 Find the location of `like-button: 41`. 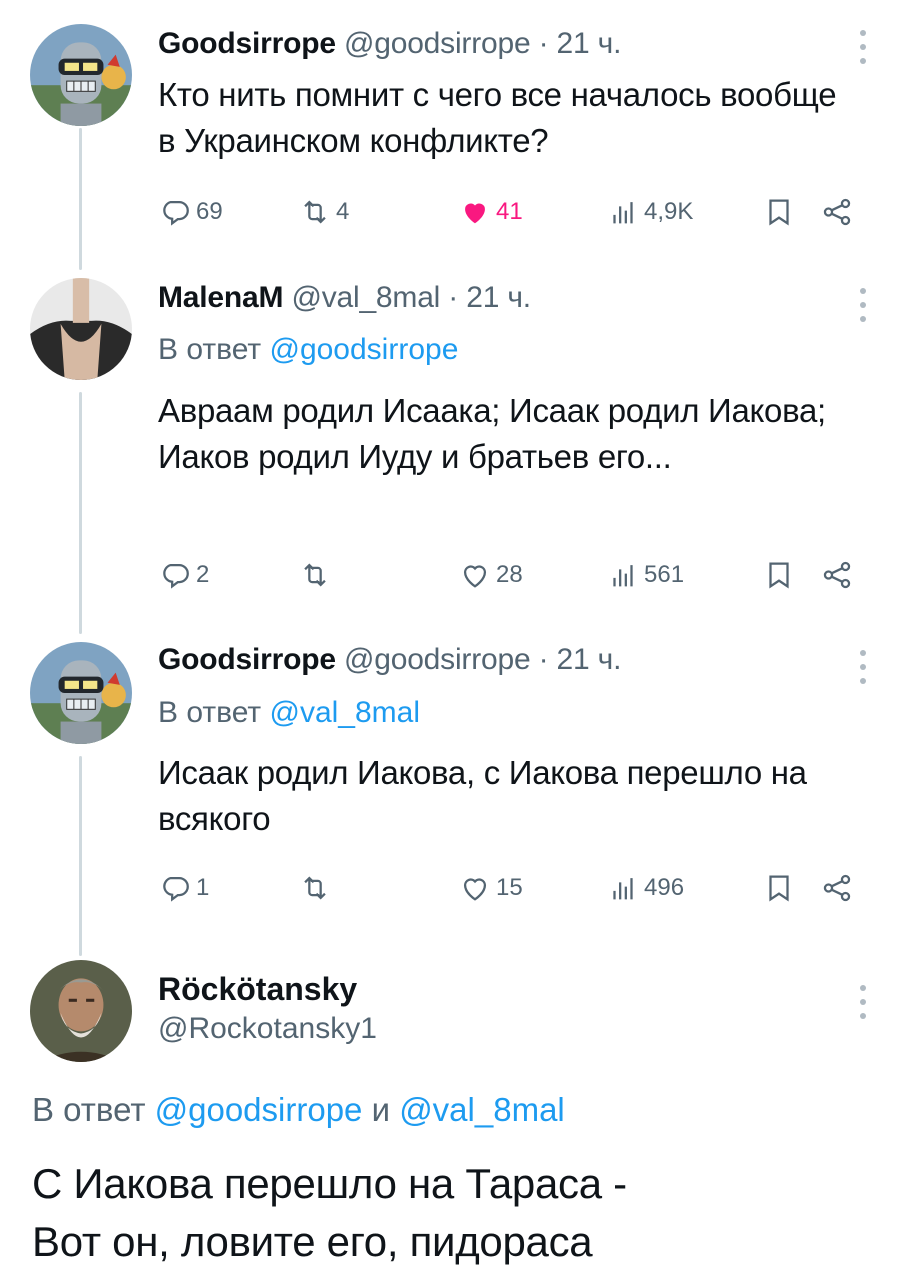

like-button: 41 is located at coordinates (490, 212).